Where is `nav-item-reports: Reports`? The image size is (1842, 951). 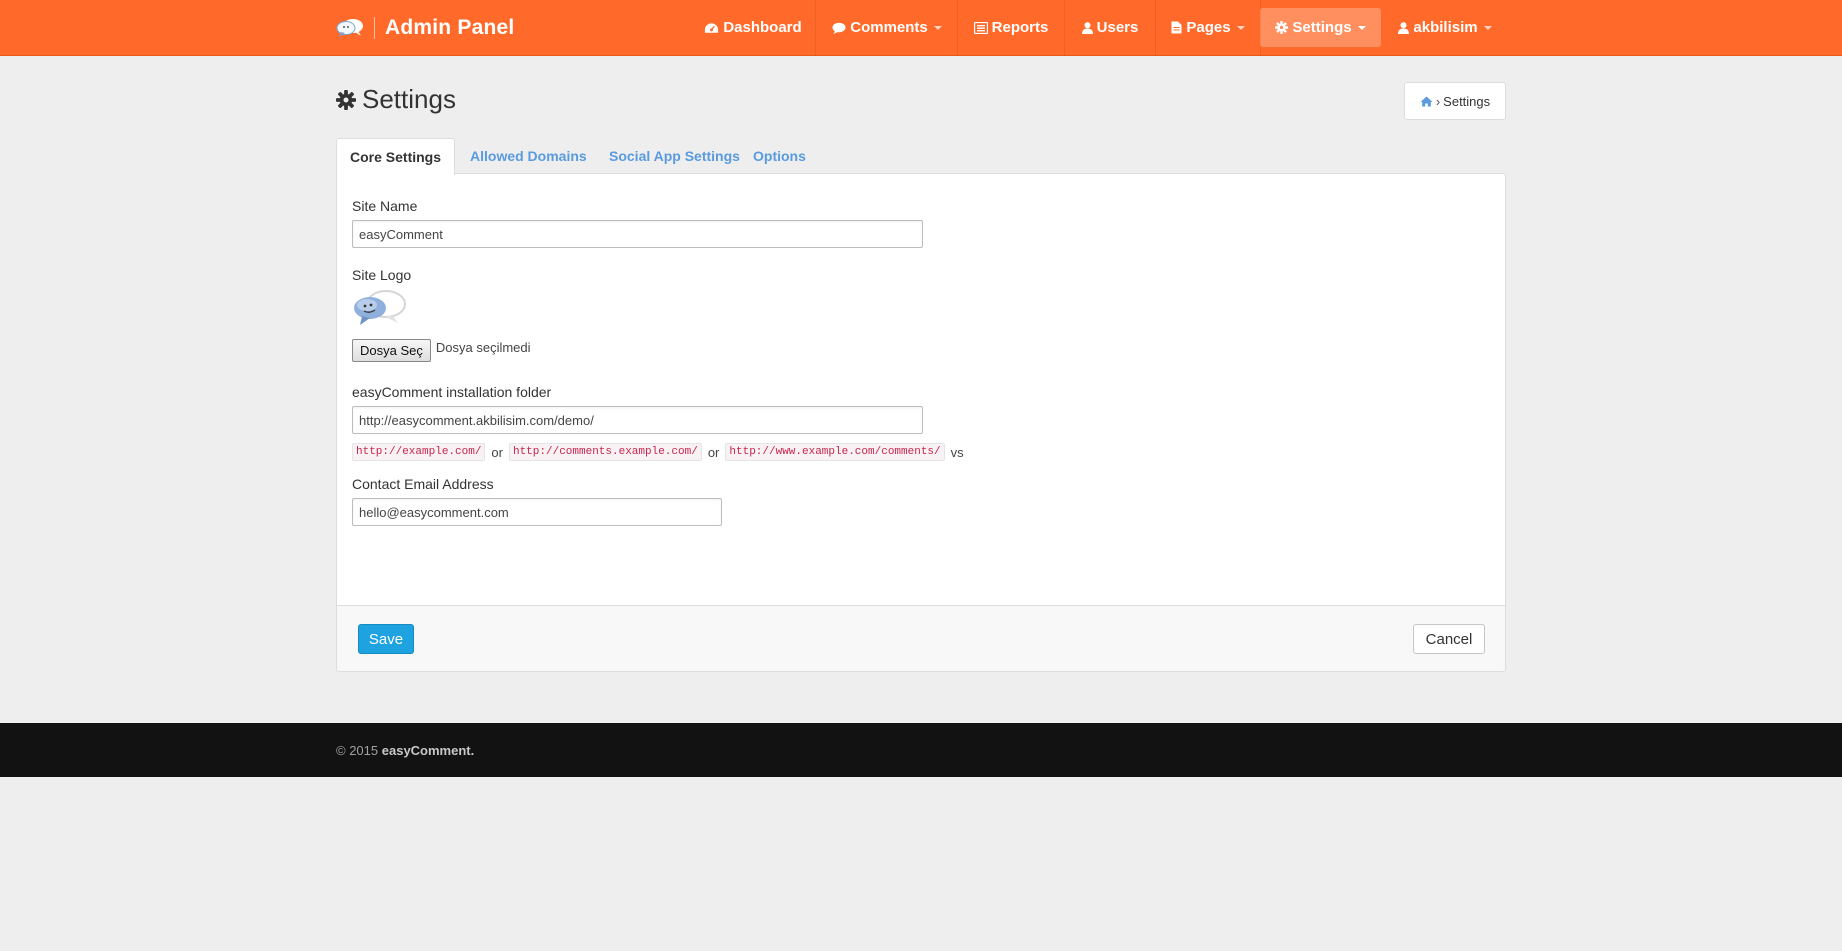 nav-item-reports: Reports is located at coordinates (1011, 27).